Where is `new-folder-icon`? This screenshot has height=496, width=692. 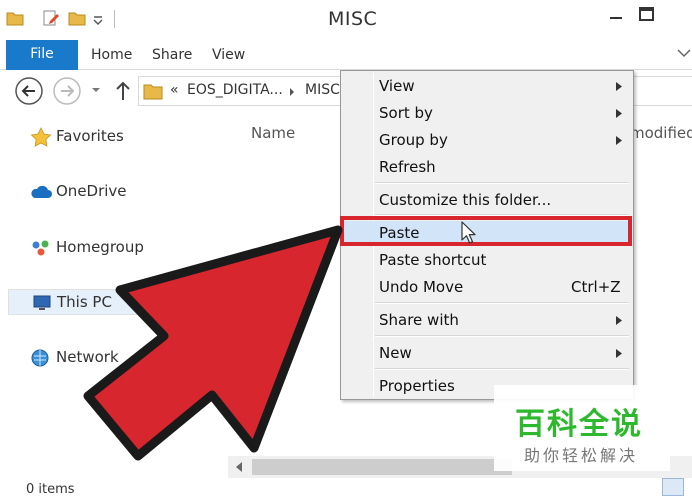
new-folder-icon is located at coordinates (77, 18).